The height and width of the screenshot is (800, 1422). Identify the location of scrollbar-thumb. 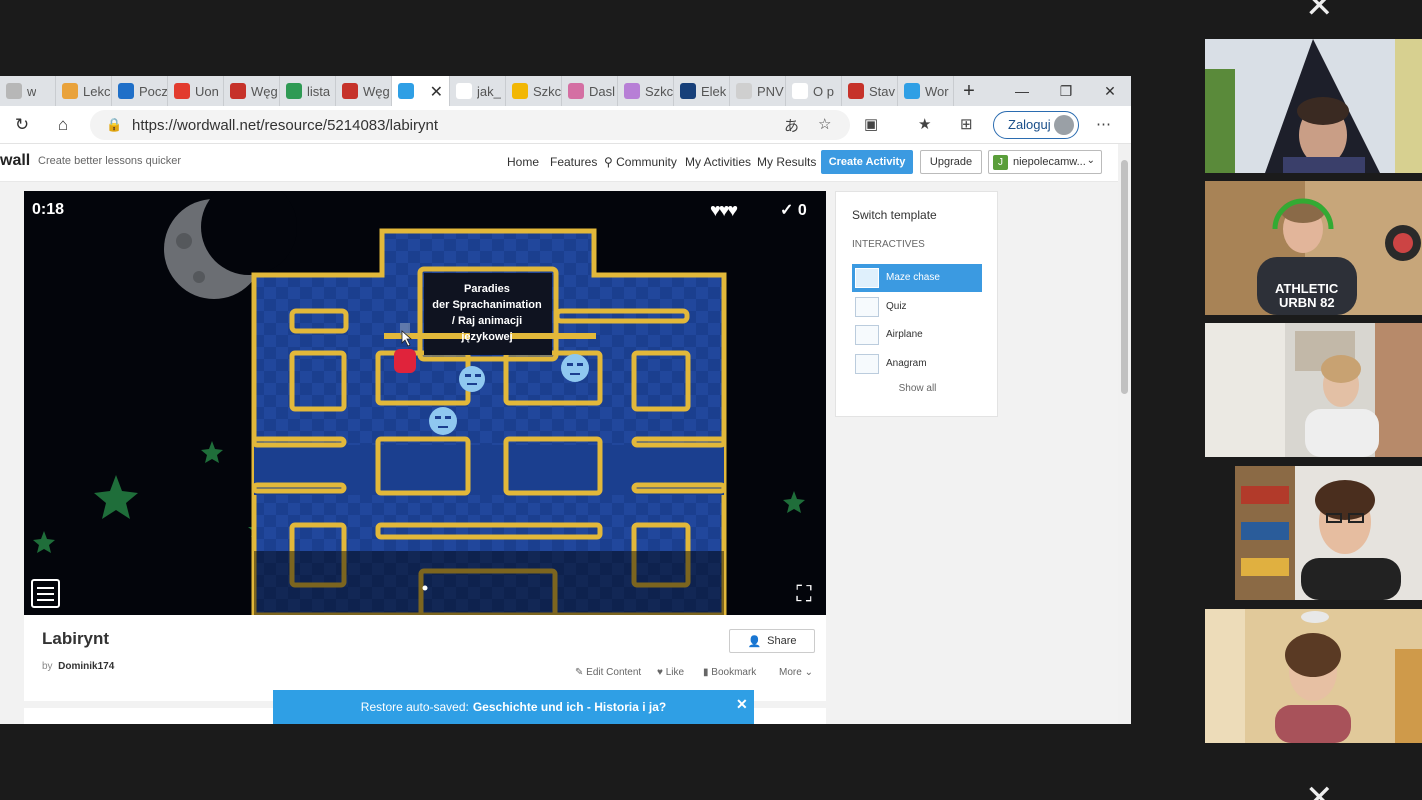
(1124, 277).